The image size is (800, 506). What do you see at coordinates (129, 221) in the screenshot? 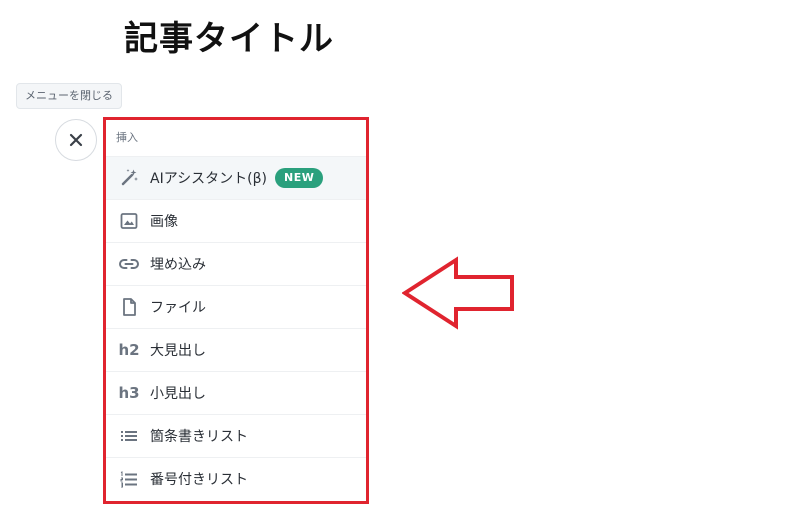
I see `image-icon` at bounding box center [129, 221].